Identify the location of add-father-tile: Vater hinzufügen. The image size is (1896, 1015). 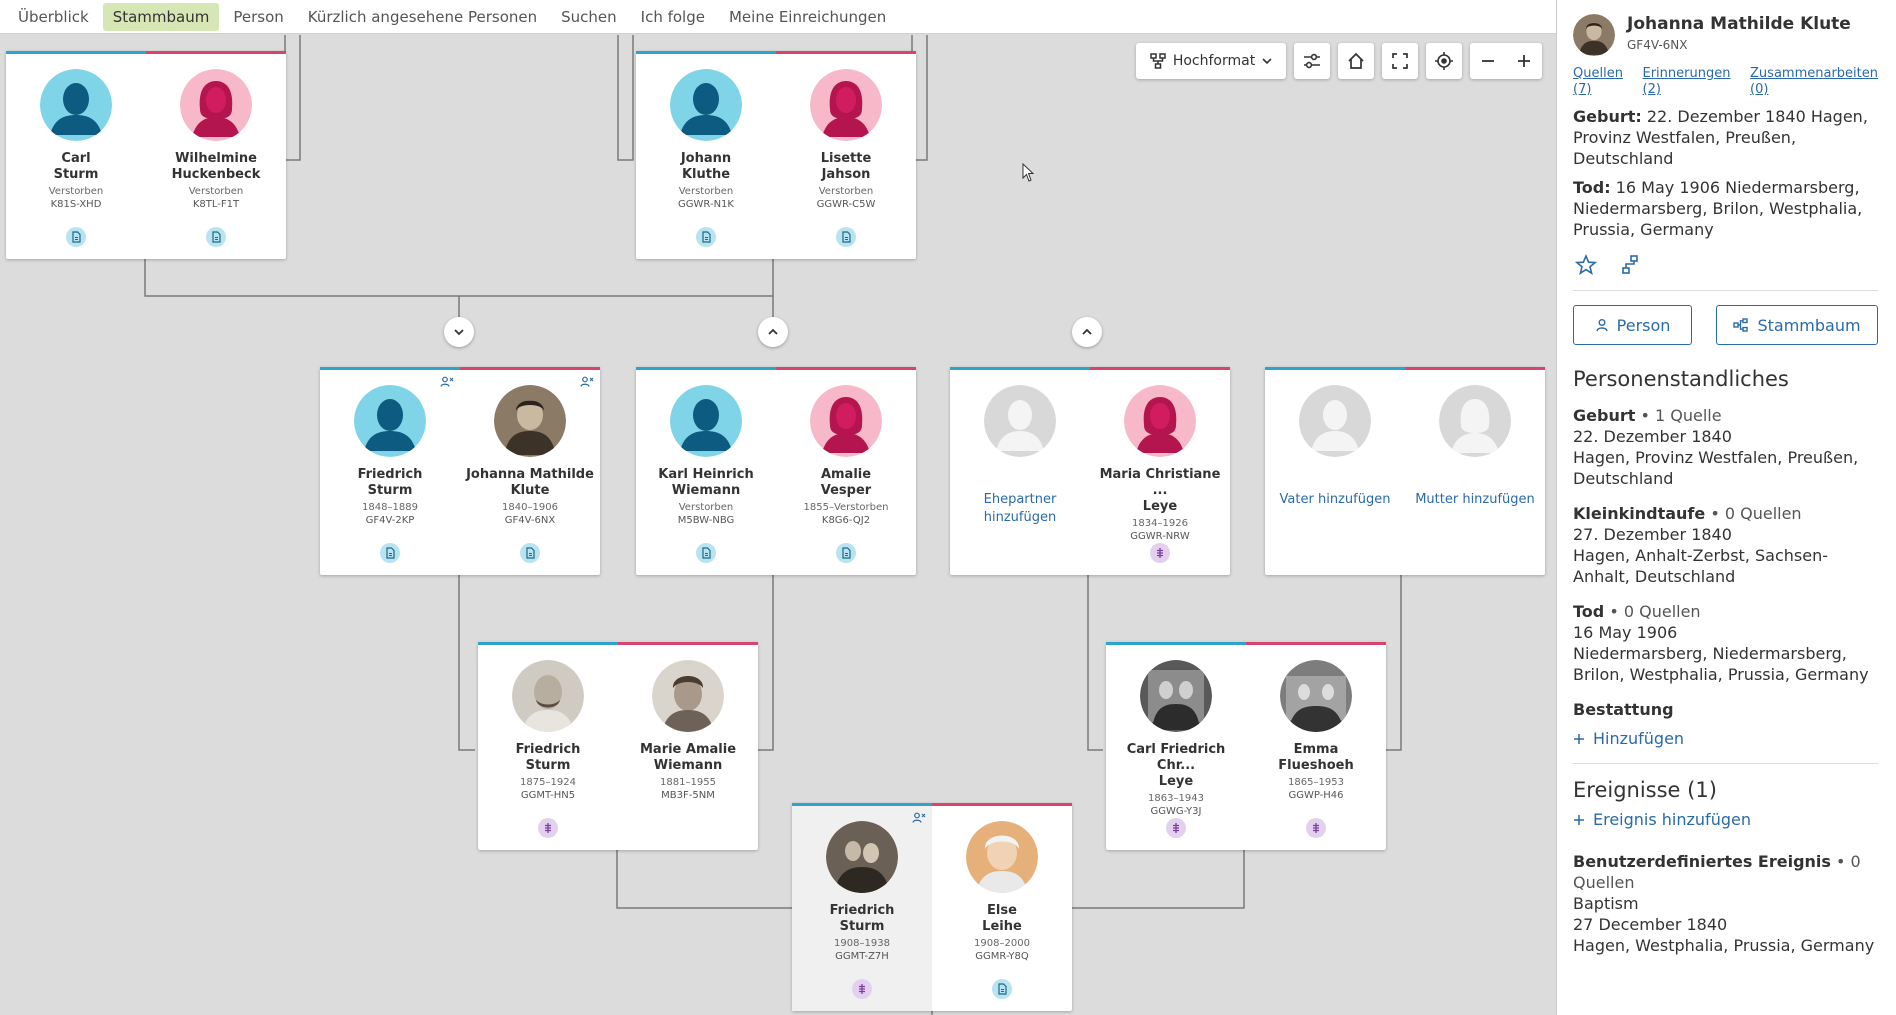
(1335, 447).